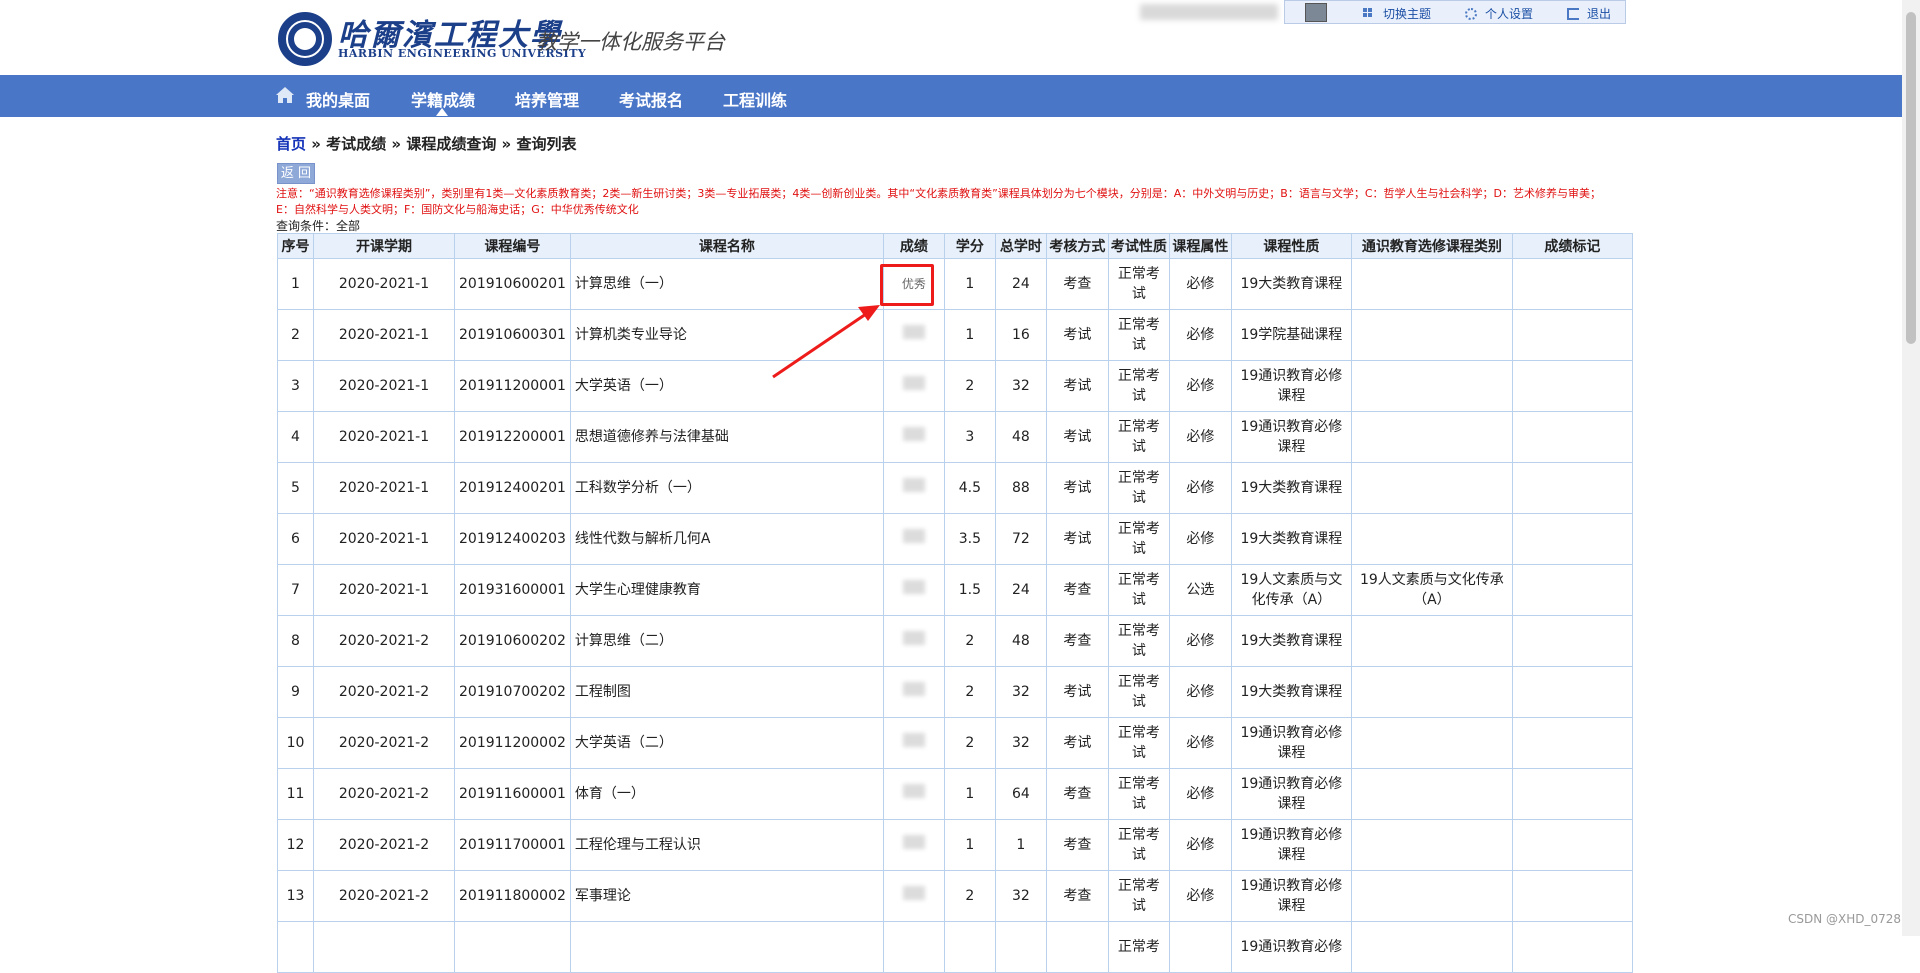 The image size is (1920, 973). What do you see at coordinates (384, 335) in the screenshot?
I see `table-cell: 2020-2021-1` at bounding box center [384, 335].